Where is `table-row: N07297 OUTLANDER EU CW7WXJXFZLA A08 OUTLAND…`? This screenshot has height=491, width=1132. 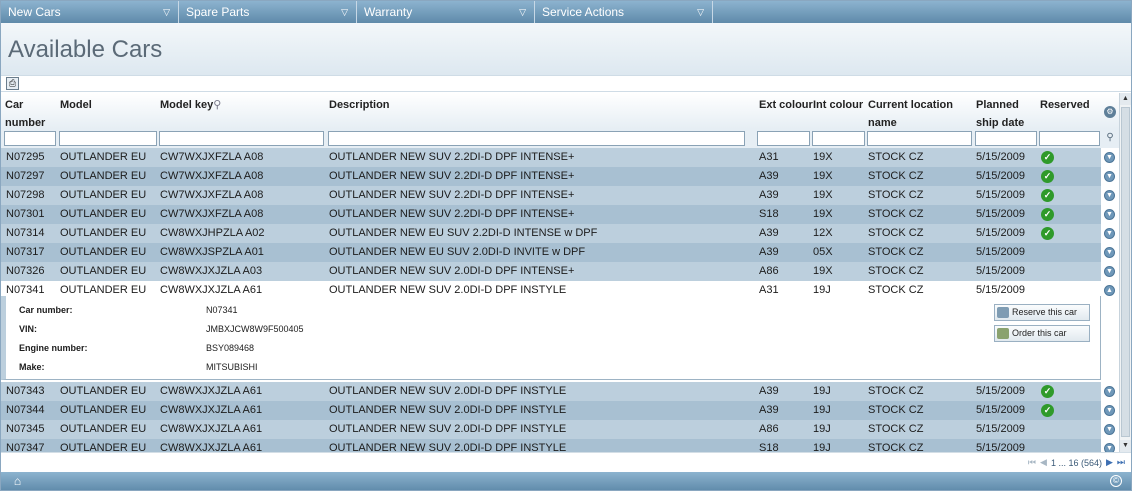
table-row: N07297 OUTLANDER EU CW7WXJXFZLA A08 OUTLAND… is located at coordinates (558, 176).